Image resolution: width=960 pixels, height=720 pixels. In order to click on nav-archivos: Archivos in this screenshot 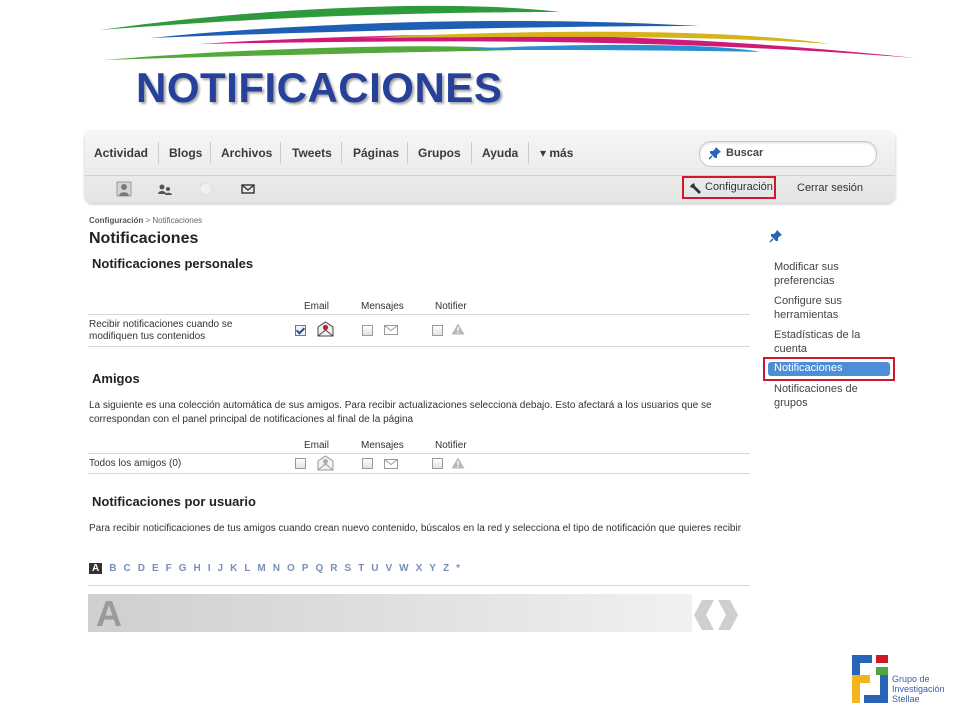, I will do `click(246, 153)`.